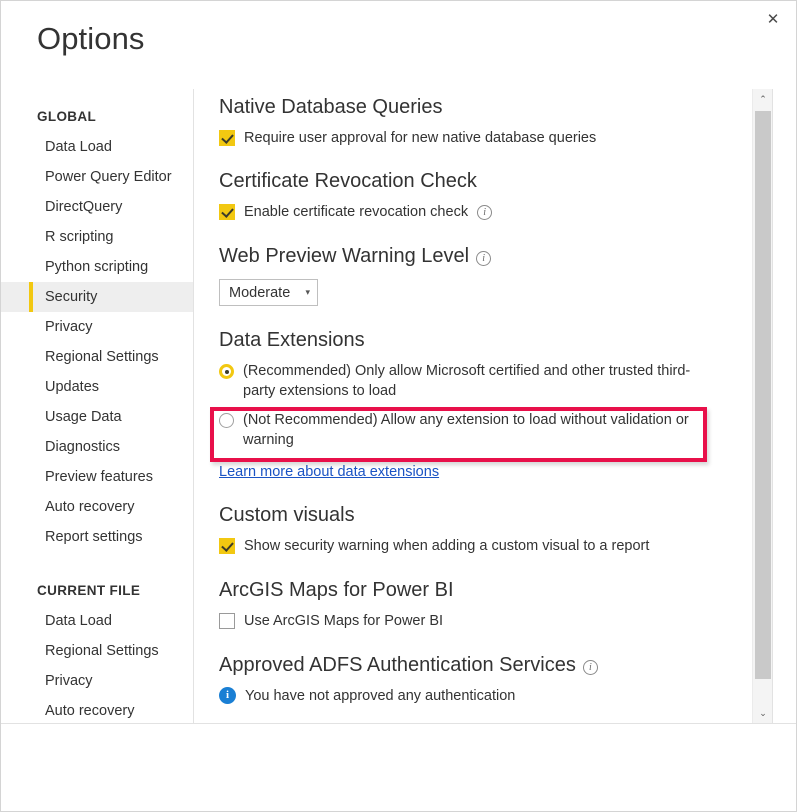 The image size is (797, 812). I want to click on section-heading-web-preview-warning-level: Web Preview Warning Level i, so click(485, 256).